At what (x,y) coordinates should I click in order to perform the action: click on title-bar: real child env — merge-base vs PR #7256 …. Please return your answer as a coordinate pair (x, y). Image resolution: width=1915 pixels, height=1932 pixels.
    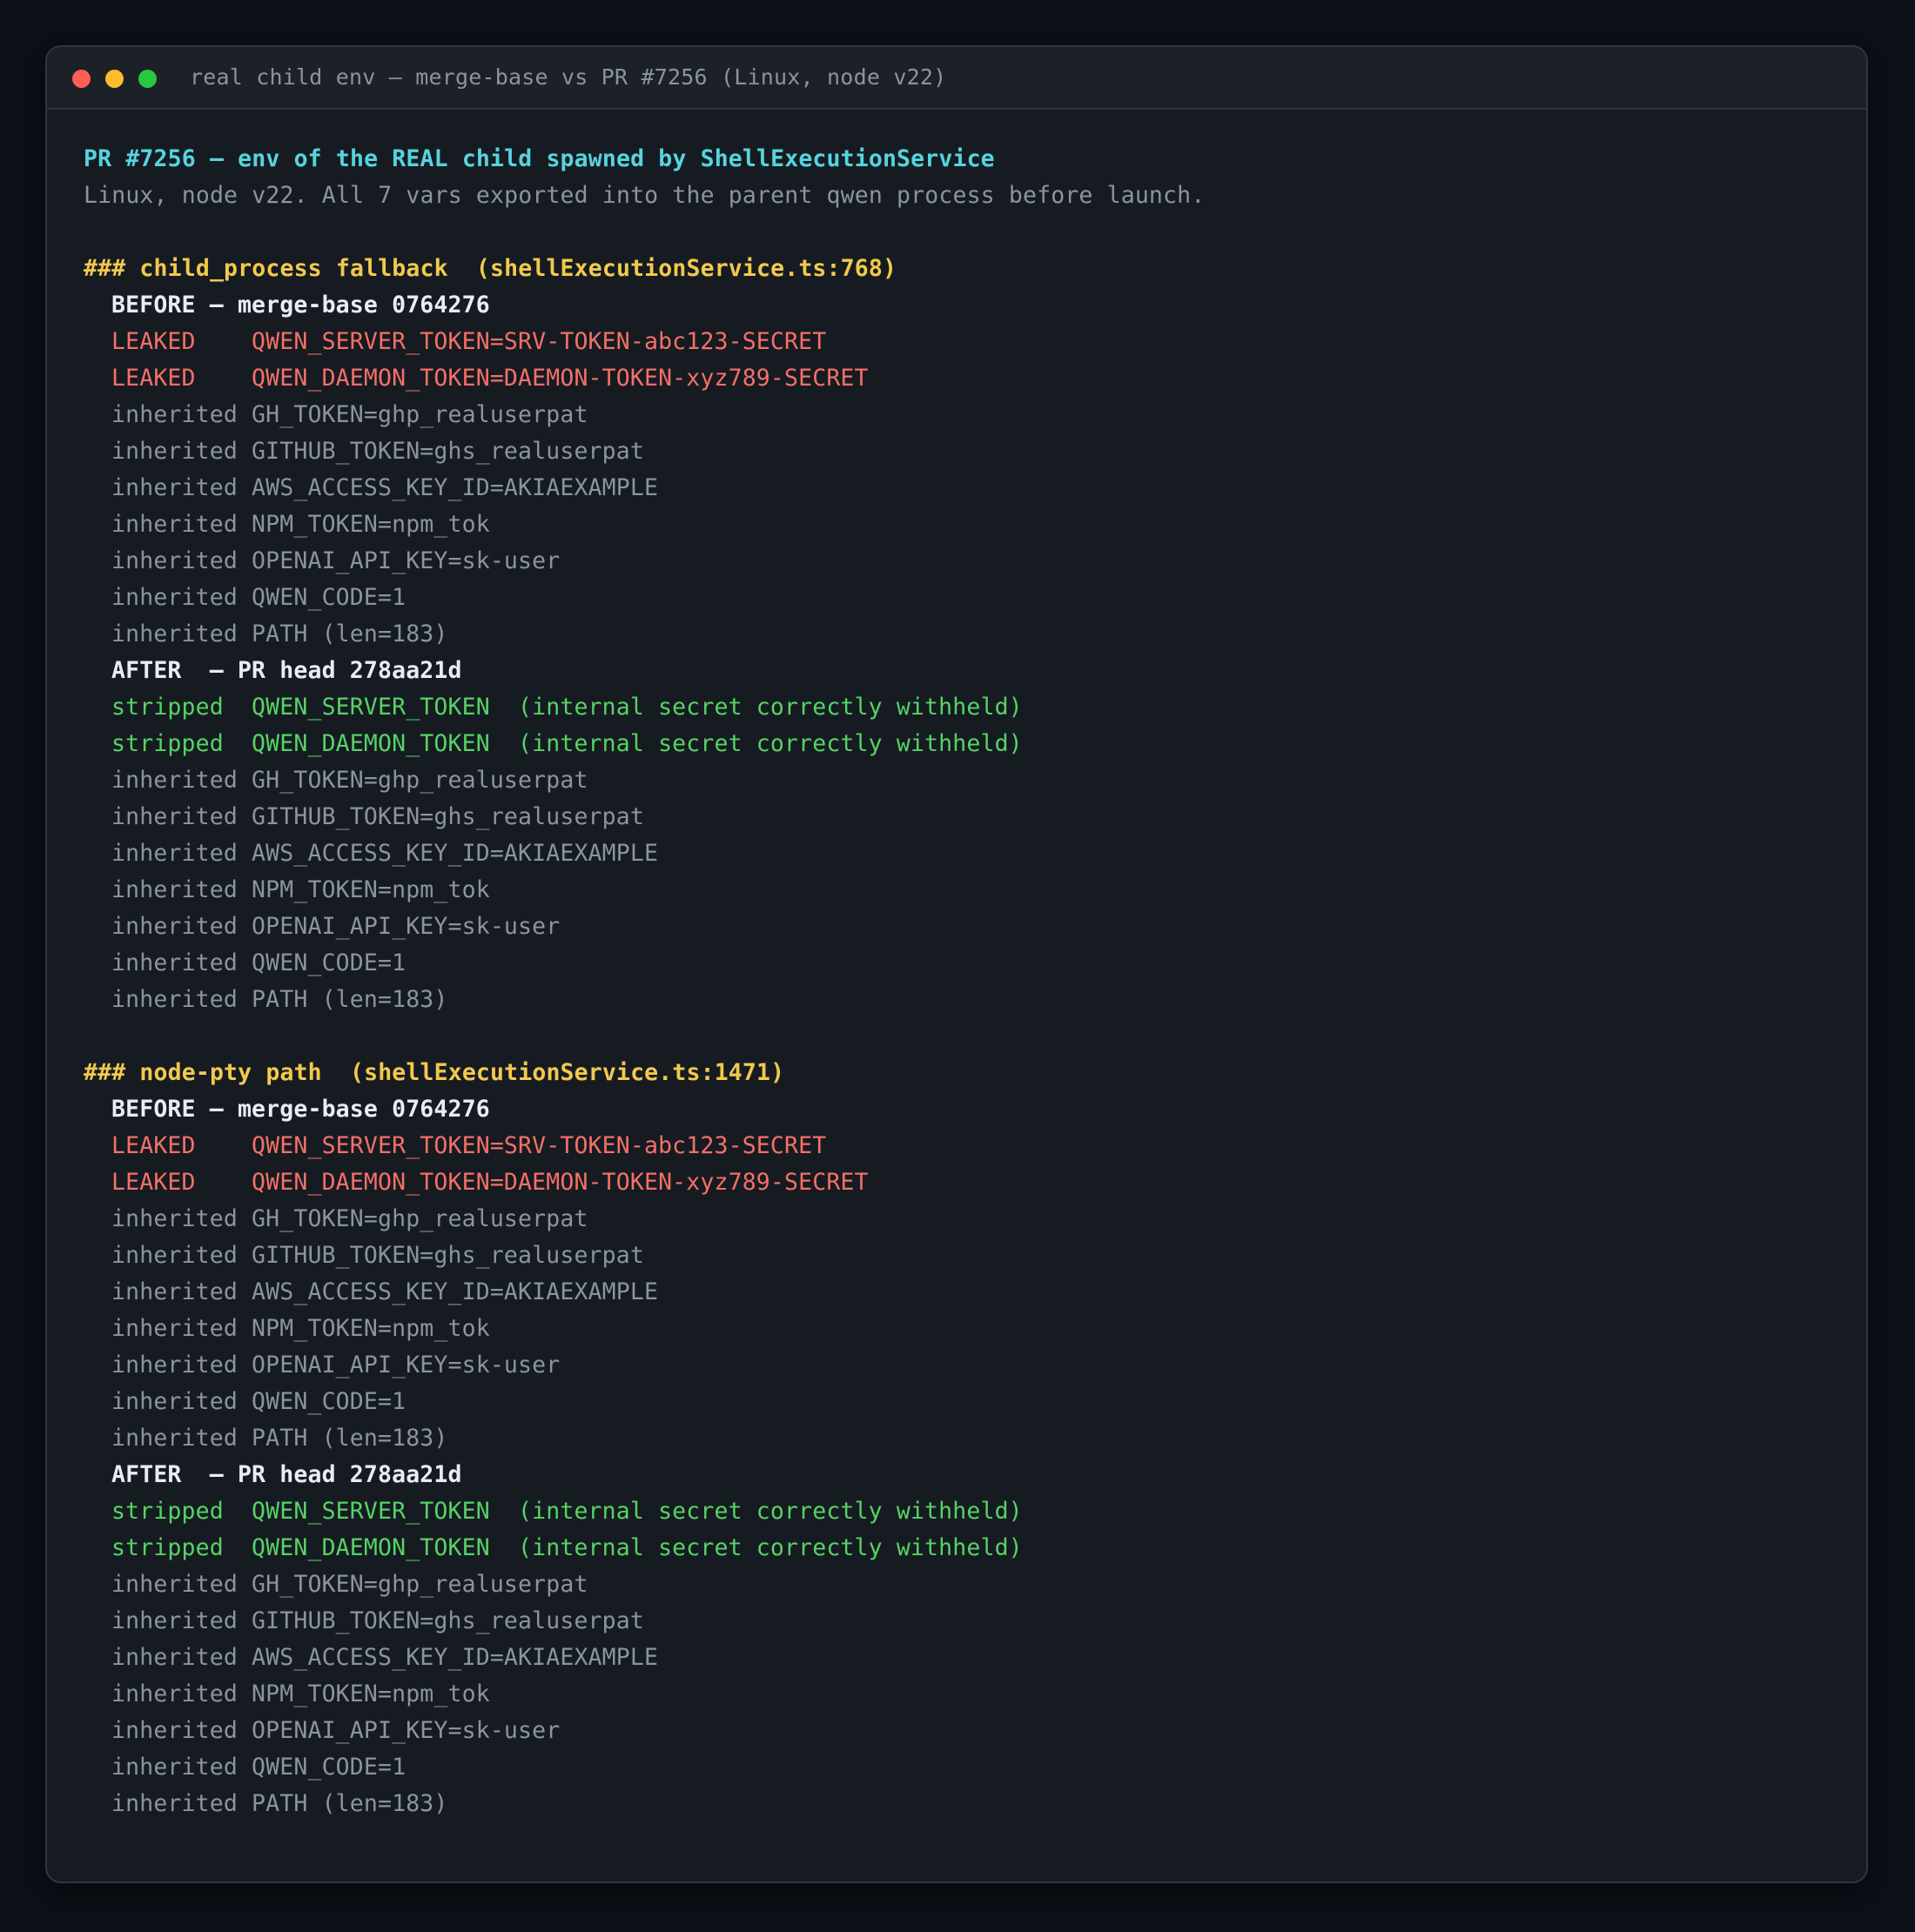
    Looking at the image, I should click on (956, 78).